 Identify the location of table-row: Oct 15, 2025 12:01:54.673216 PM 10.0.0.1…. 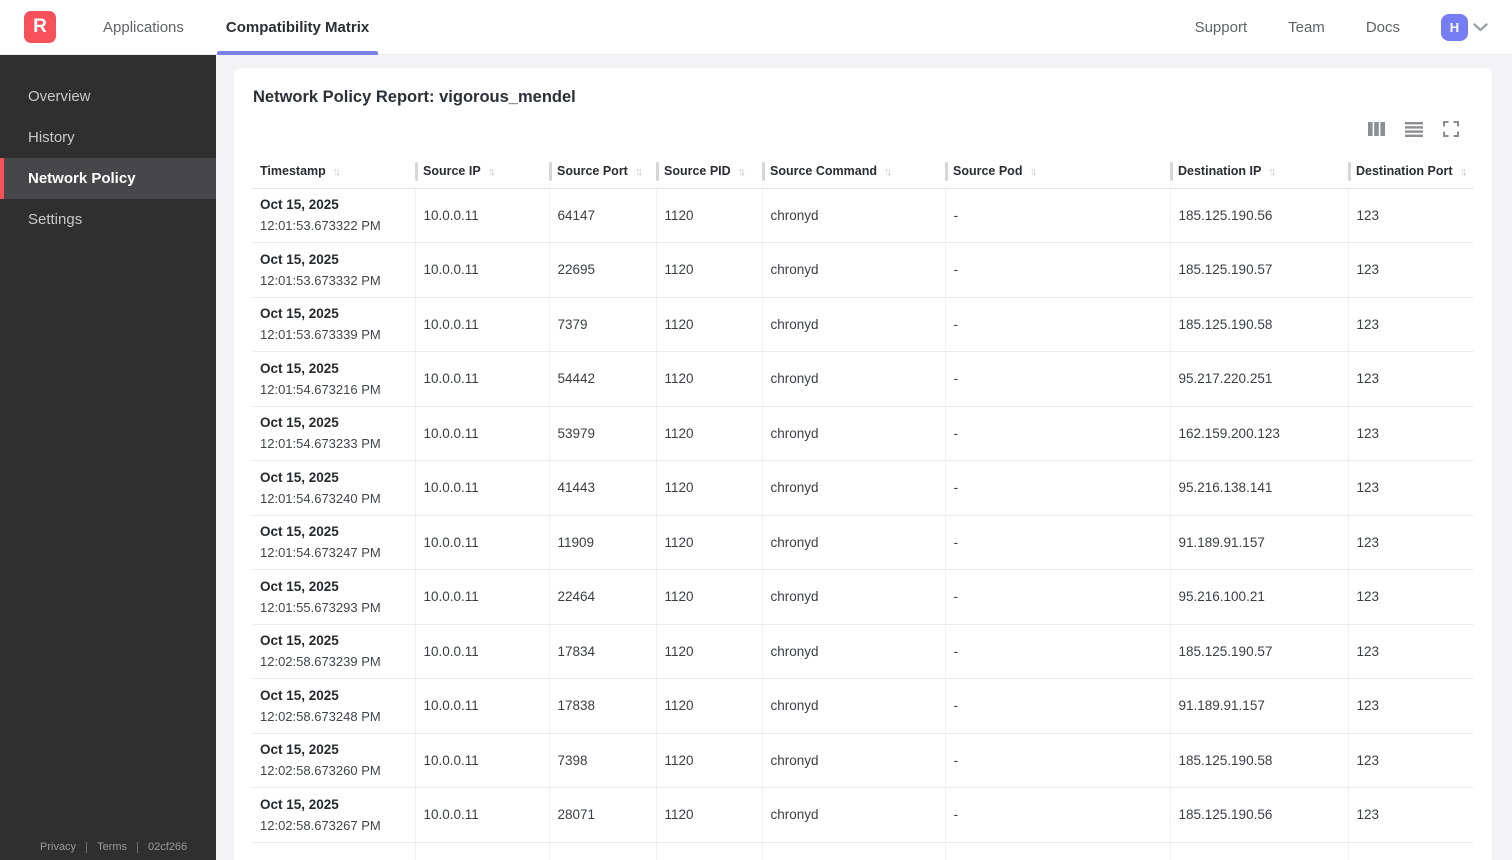
(863, 379).